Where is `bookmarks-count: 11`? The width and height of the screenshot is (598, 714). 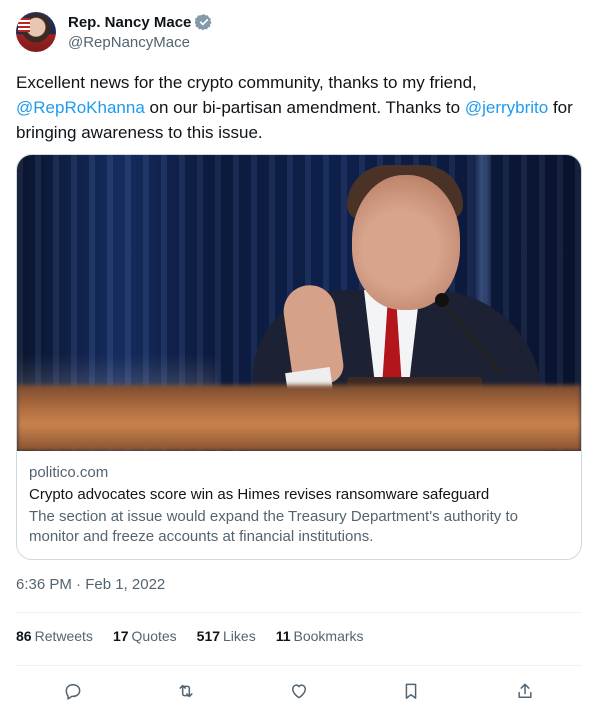
bookmarks-count: 11 is located at coordinates (283, 636).